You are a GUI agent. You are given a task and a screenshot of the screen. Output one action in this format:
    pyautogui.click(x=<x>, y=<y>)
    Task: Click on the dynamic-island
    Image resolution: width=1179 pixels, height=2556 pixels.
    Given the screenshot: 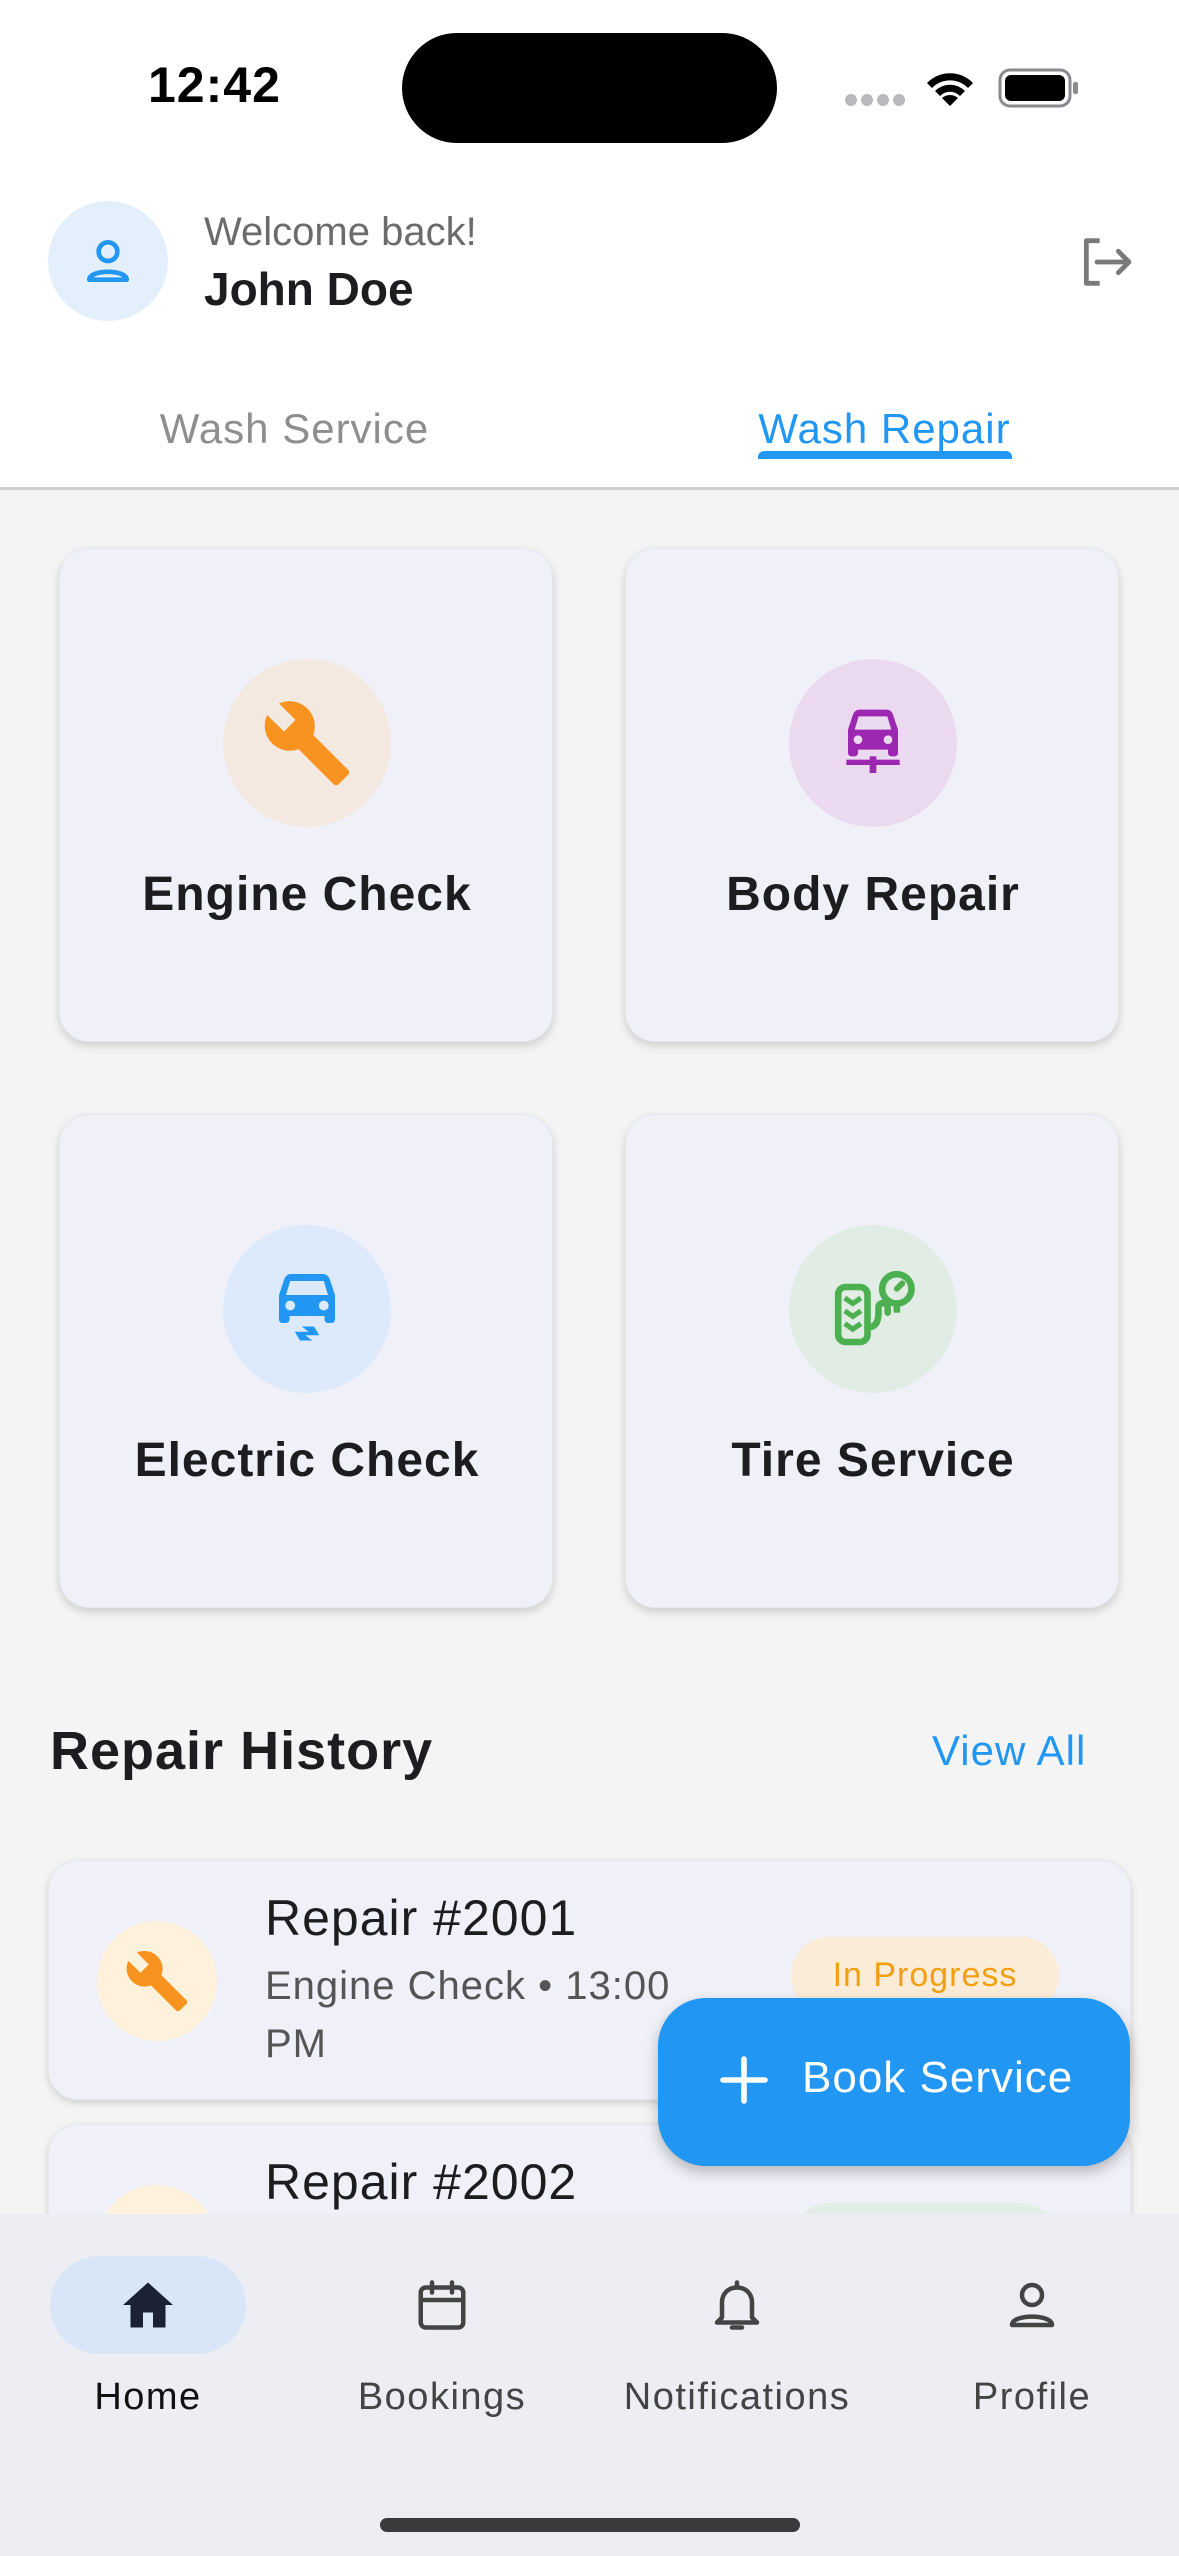 What is the action you would take?
    pyautogui.click(x=589, y=88)
    